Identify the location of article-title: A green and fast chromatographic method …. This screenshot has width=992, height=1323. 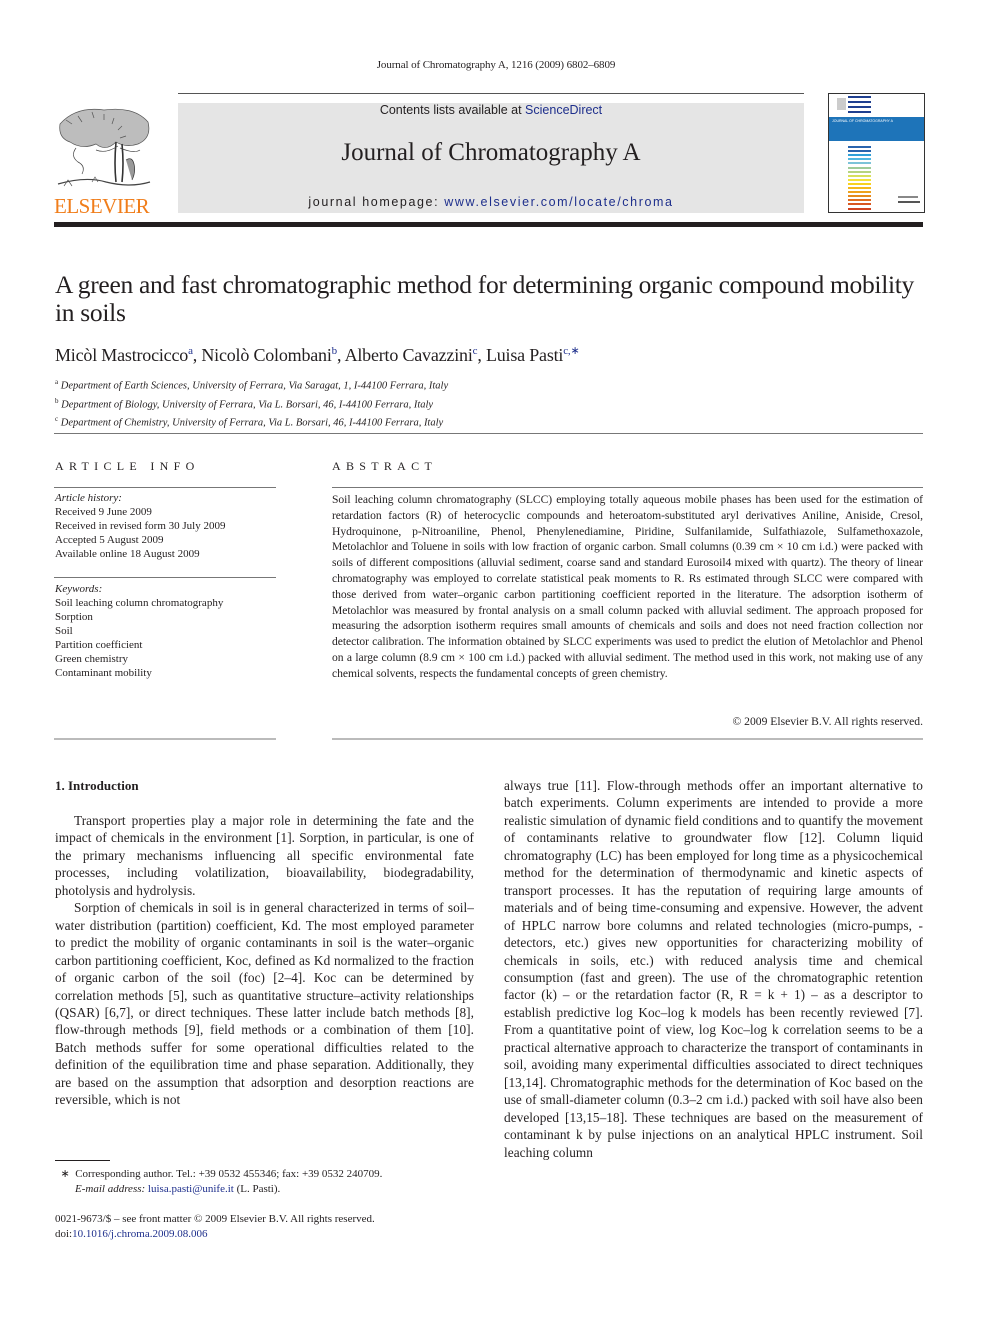
(484, 298).